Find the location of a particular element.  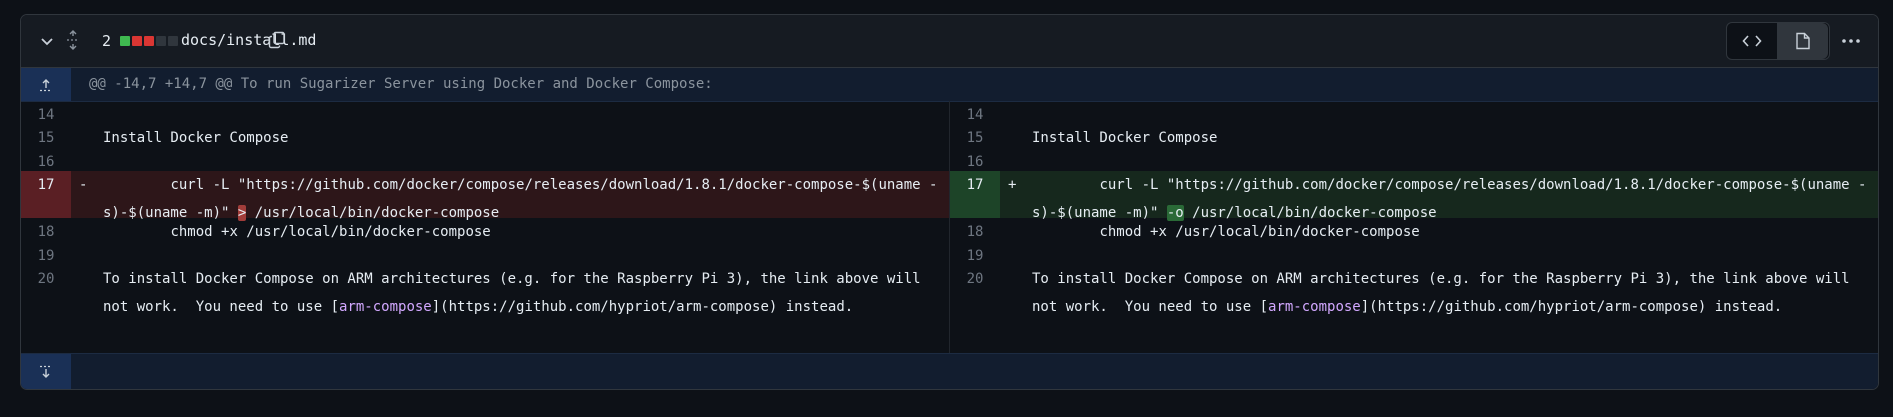

change-count: 2 is located at coordinates (107, 41).